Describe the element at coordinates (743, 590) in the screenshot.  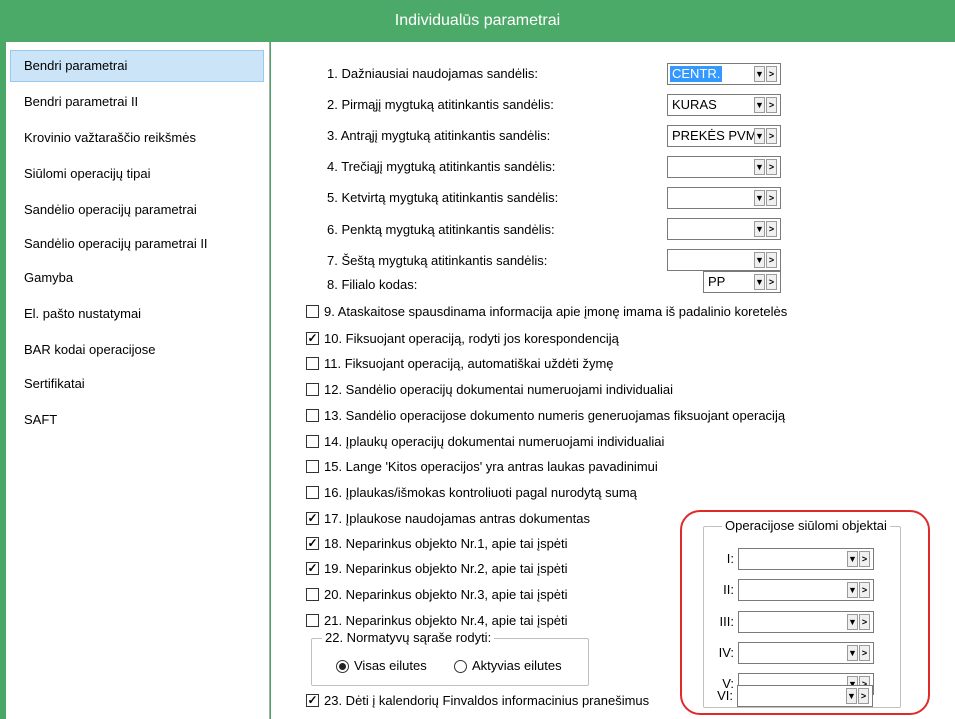
I see `object-value-ii` at that location.